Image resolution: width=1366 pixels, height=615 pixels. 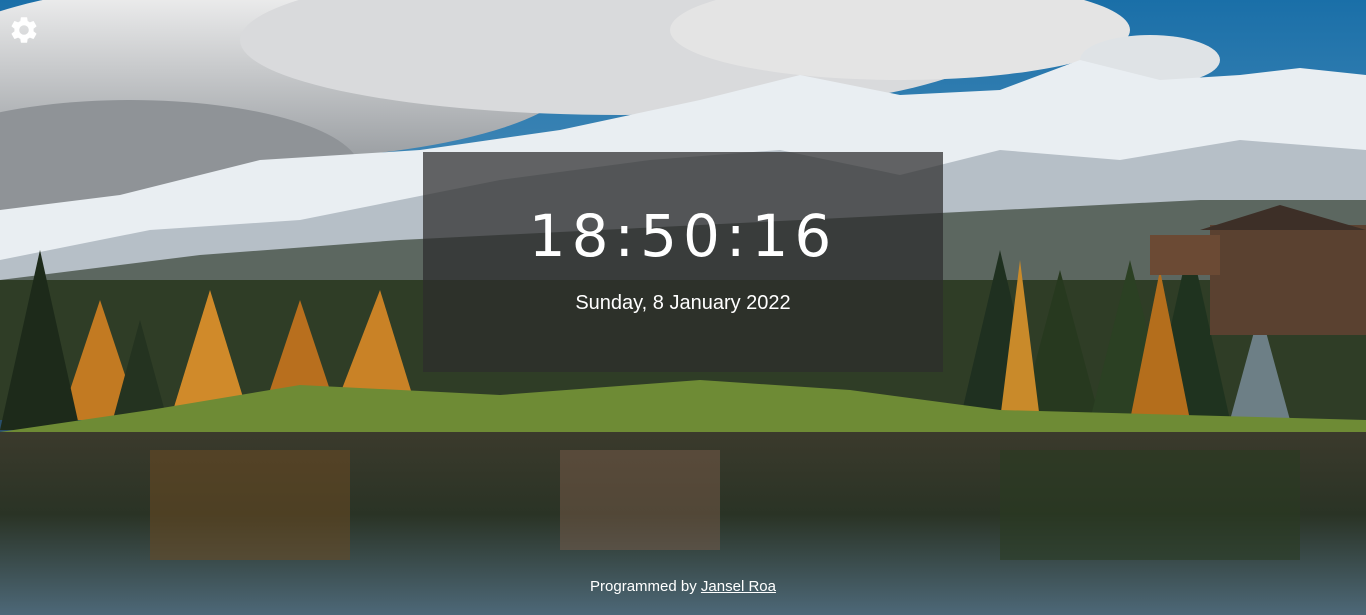 I want to click on footer-prefix: Programmed by, so click(x=643, y=586).